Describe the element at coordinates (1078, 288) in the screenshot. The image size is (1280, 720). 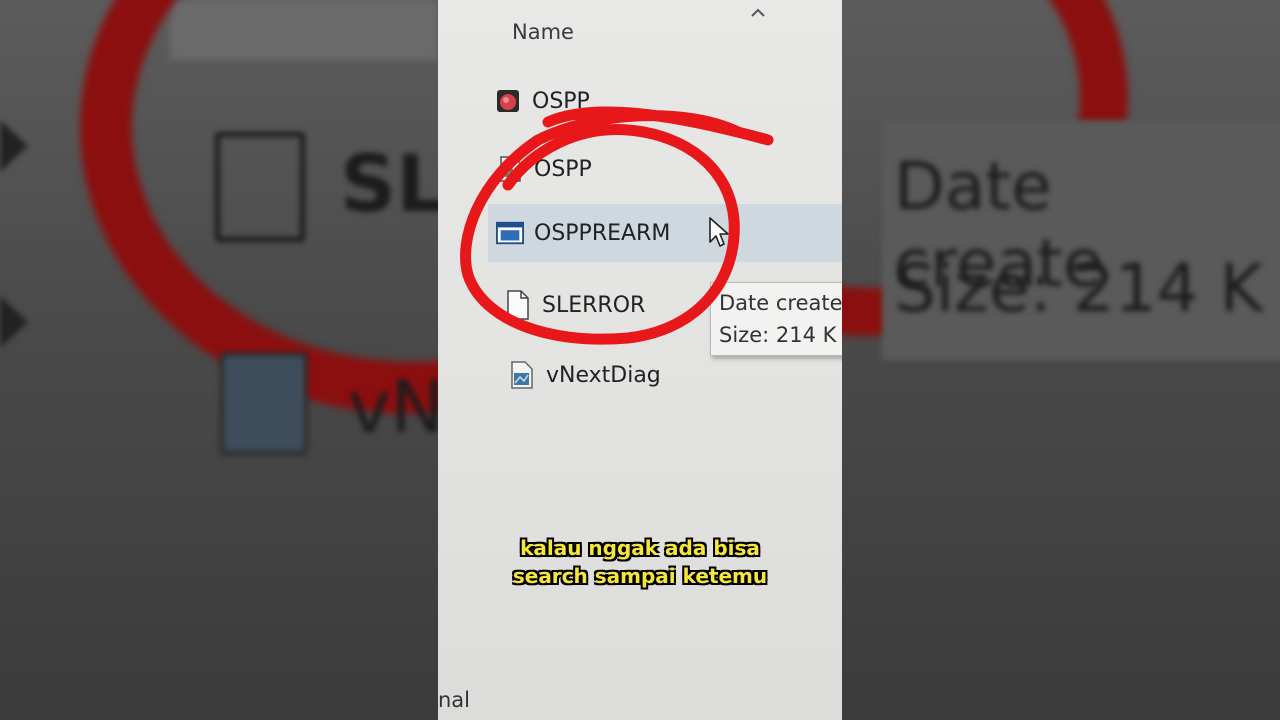
I see `blurred-text: Size: 214 K` at that location.